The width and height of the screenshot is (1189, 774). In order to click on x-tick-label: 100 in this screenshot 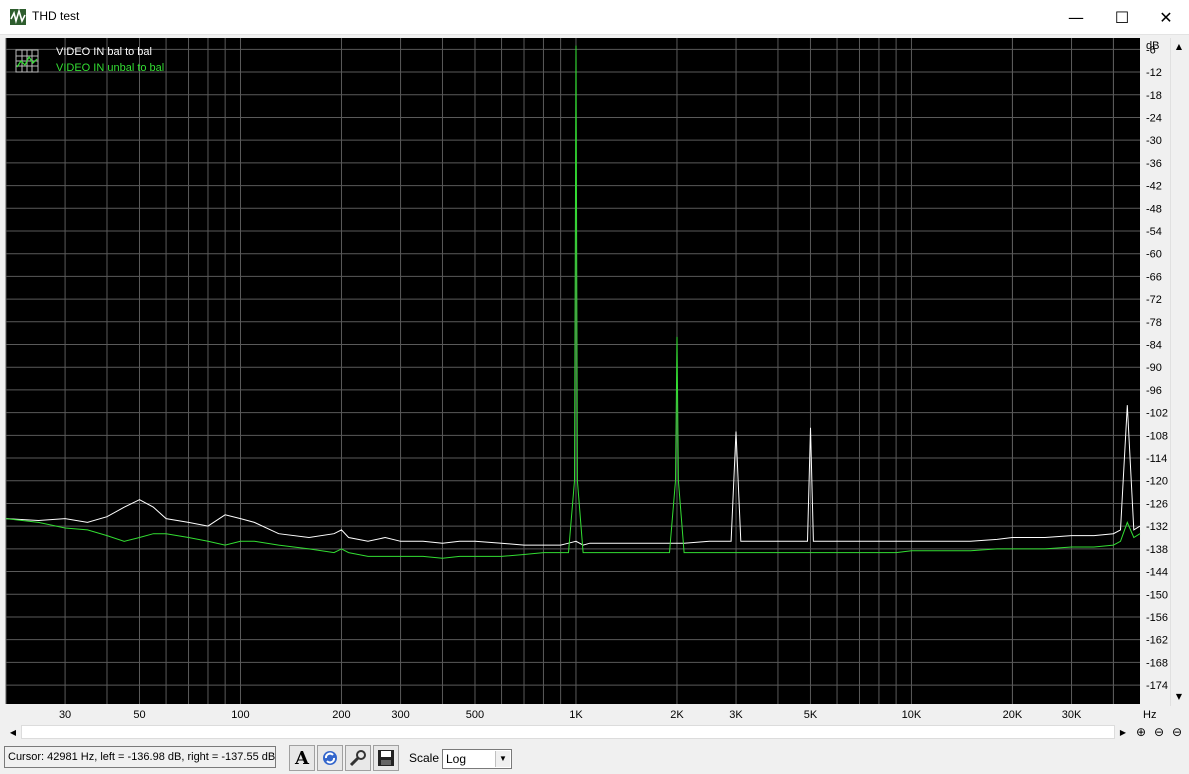, I will do `click(240, 715)`.